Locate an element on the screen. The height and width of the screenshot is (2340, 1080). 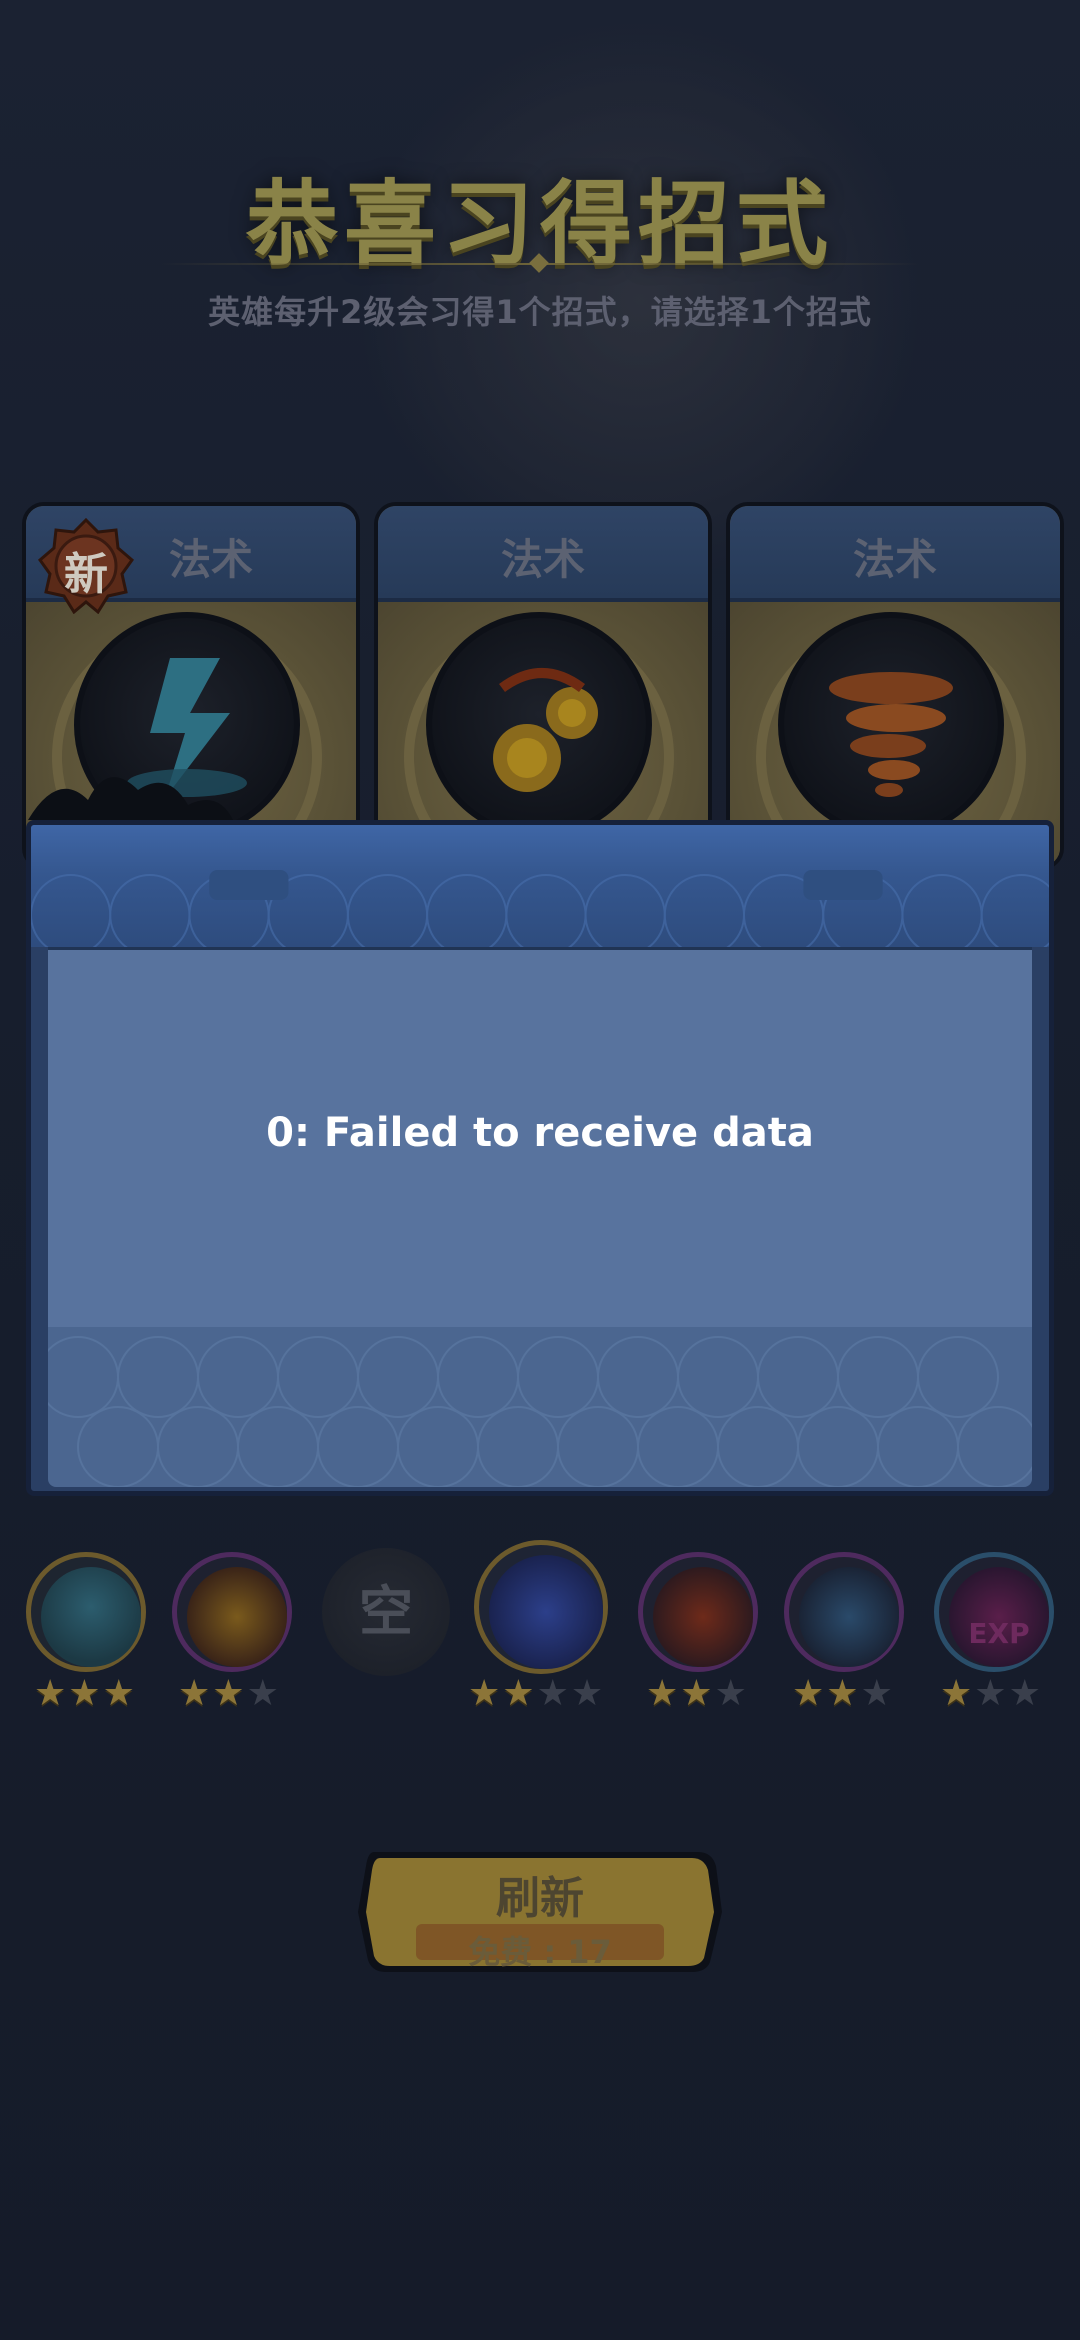
dialog-footer-pattern is located at coordinates (538, 1412).